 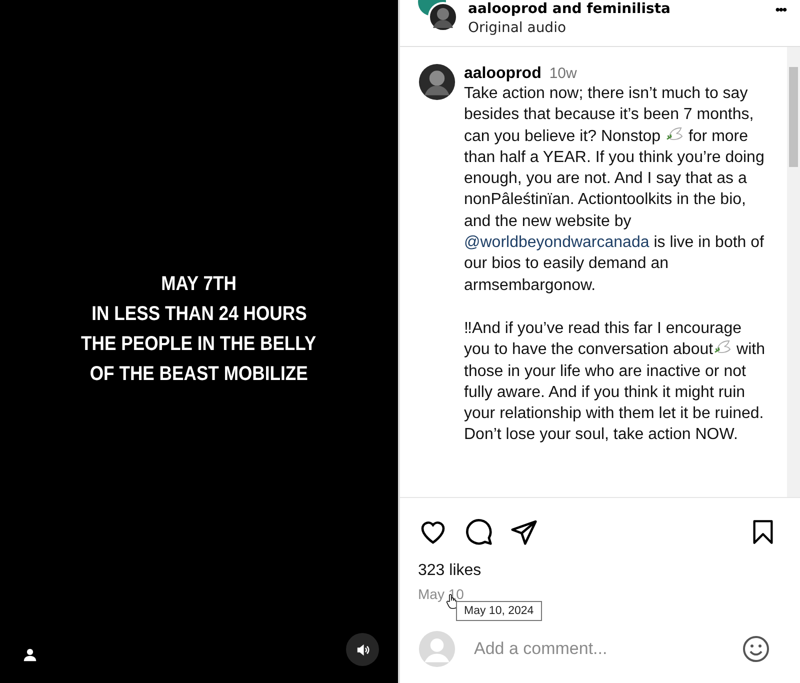 I want to click on volume-button, so click(x=362, y=649).